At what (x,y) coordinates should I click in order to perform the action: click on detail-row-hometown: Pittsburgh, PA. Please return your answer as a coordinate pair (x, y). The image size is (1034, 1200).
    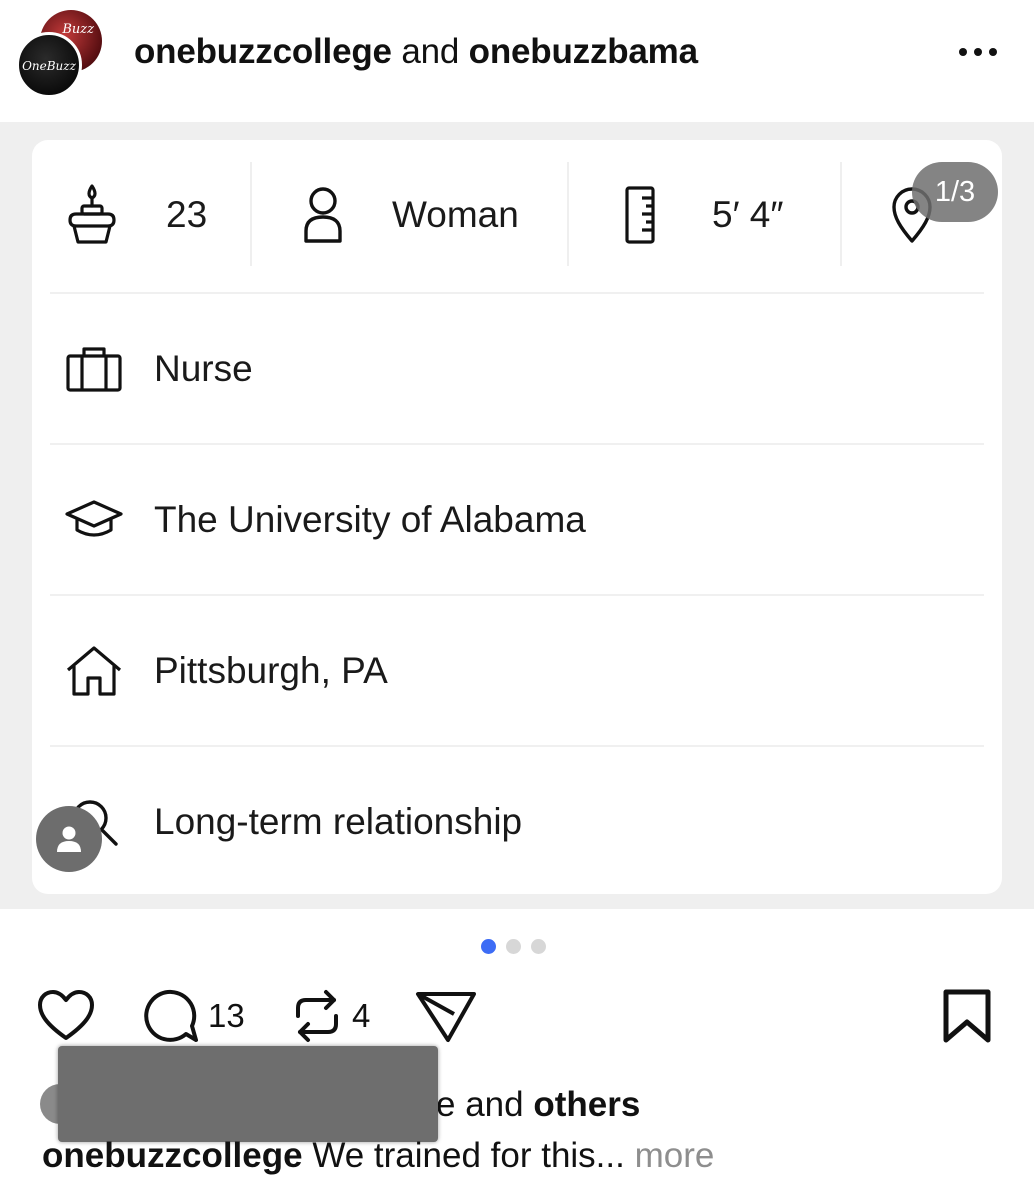
    Looking at the image, I should click on (517, 671).